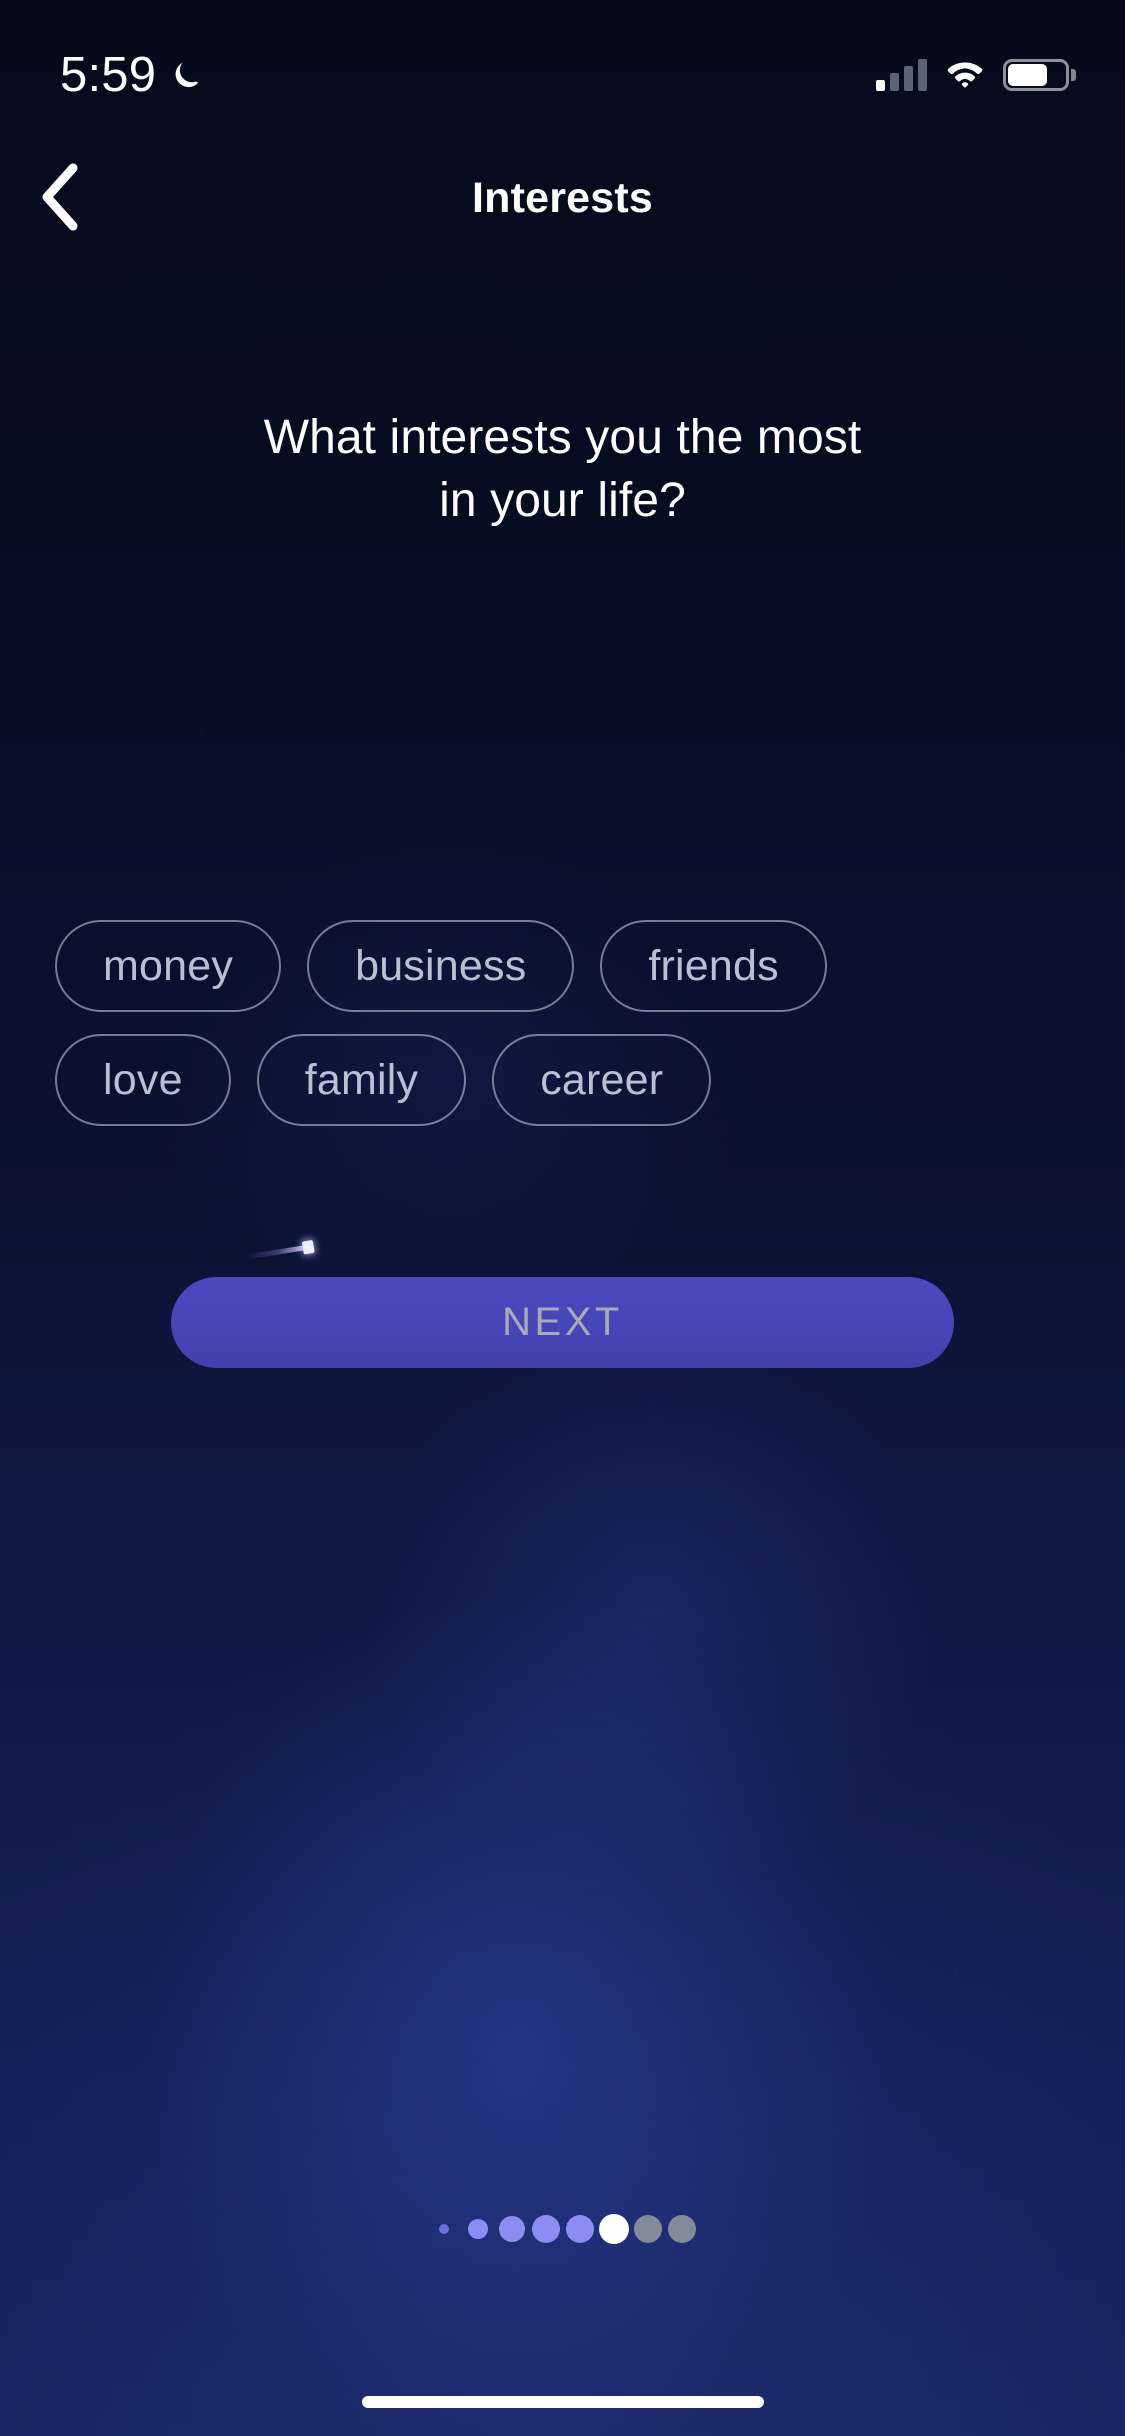  I want to click on wifi-icon, so click(965, 75).